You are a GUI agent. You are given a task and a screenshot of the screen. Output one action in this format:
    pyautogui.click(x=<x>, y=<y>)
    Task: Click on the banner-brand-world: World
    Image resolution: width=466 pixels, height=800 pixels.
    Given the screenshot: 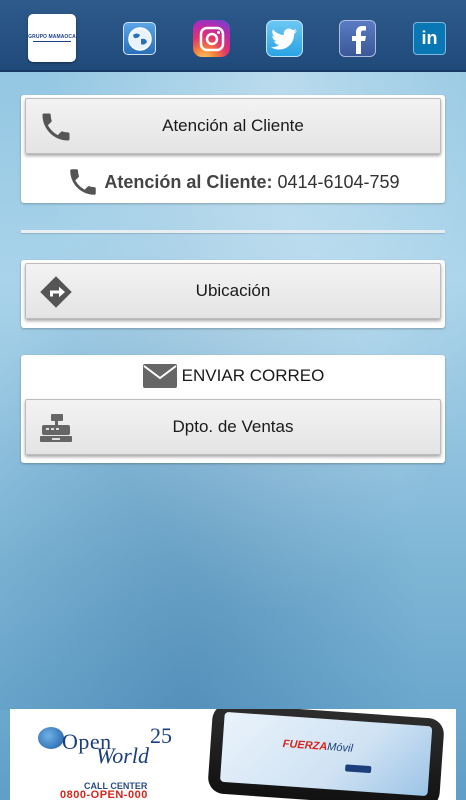 What is the action you would take?
    pyautogui.click(x=122, y=755)
    